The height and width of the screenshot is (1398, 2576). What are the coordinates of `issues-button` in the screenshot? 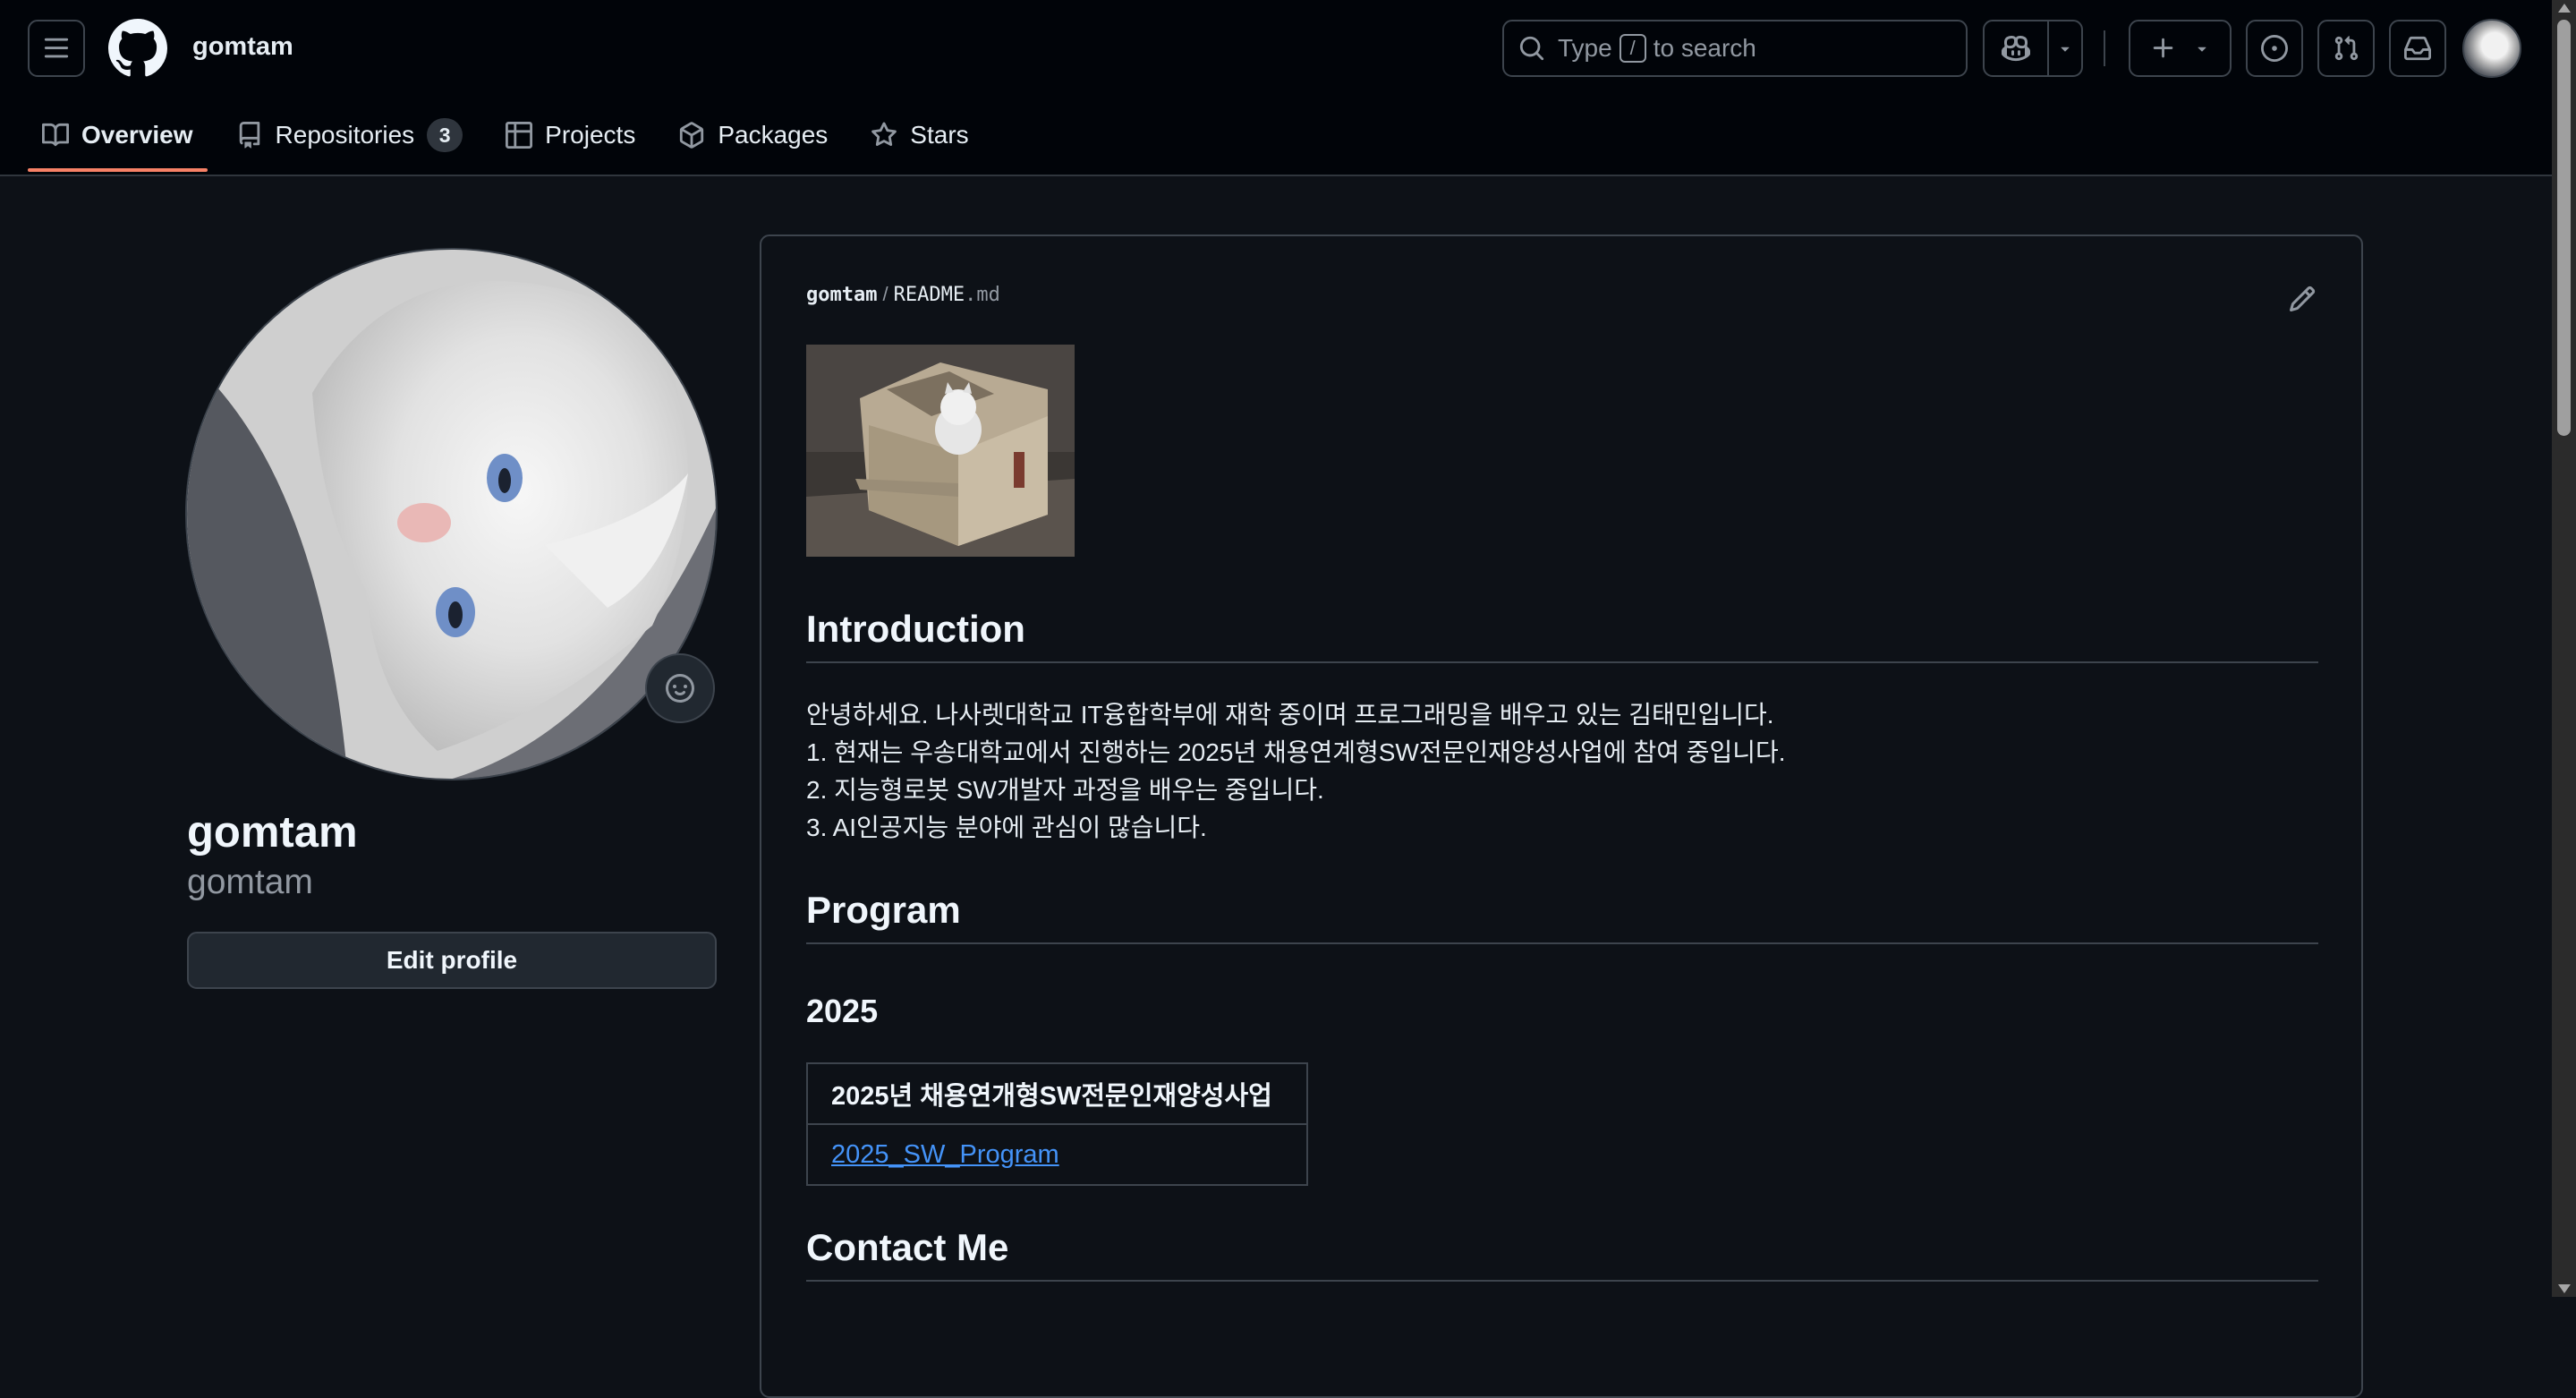 It's located at (2274, 48).